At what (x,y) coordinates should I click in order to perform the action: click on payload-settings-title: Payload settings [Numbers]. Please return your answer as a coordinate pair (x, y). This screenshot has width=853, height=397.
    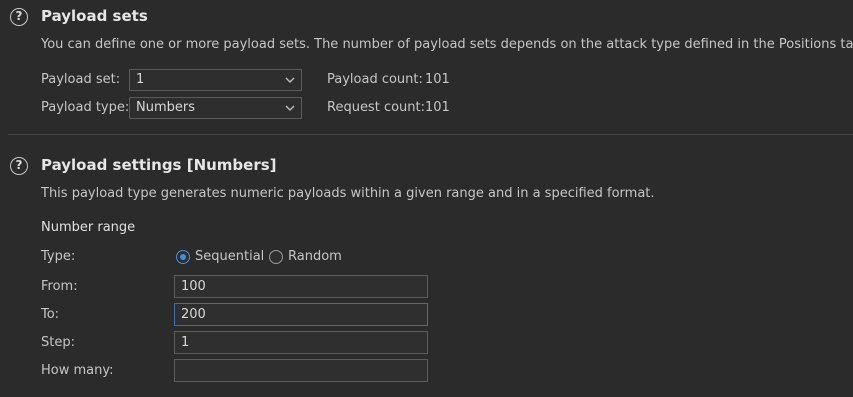
    Looking at the image, I should click on (159, 165).